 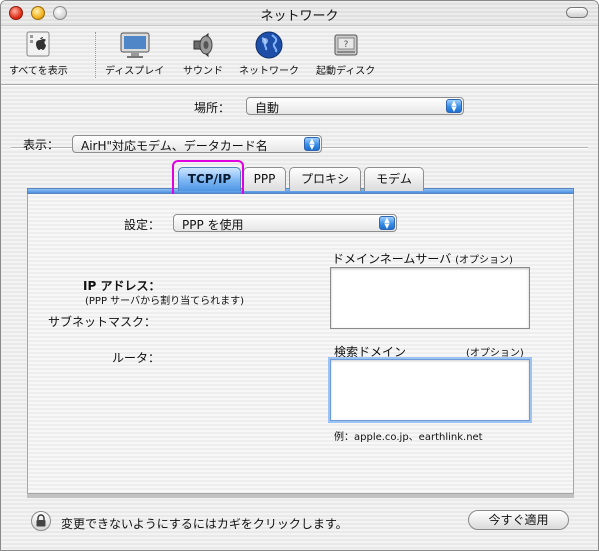 I want to click on toolbar-separator, so click(x=95, y=55).